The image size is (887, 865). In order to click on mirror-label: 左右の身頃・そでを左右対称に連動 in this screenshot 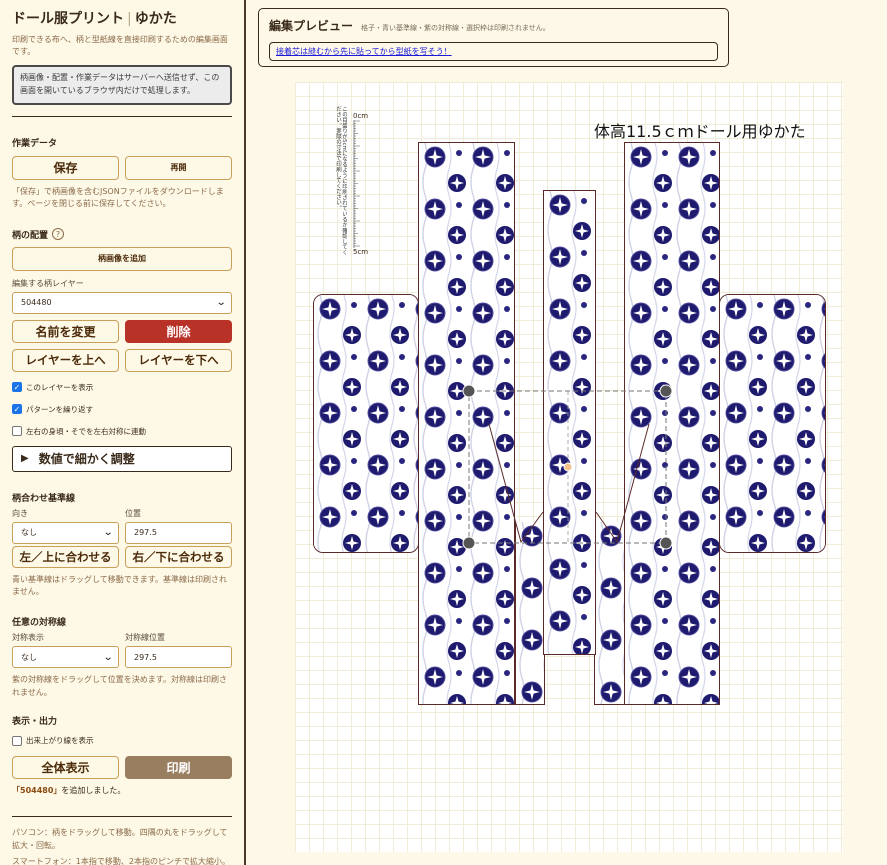, I will do `click(86, 431)`.